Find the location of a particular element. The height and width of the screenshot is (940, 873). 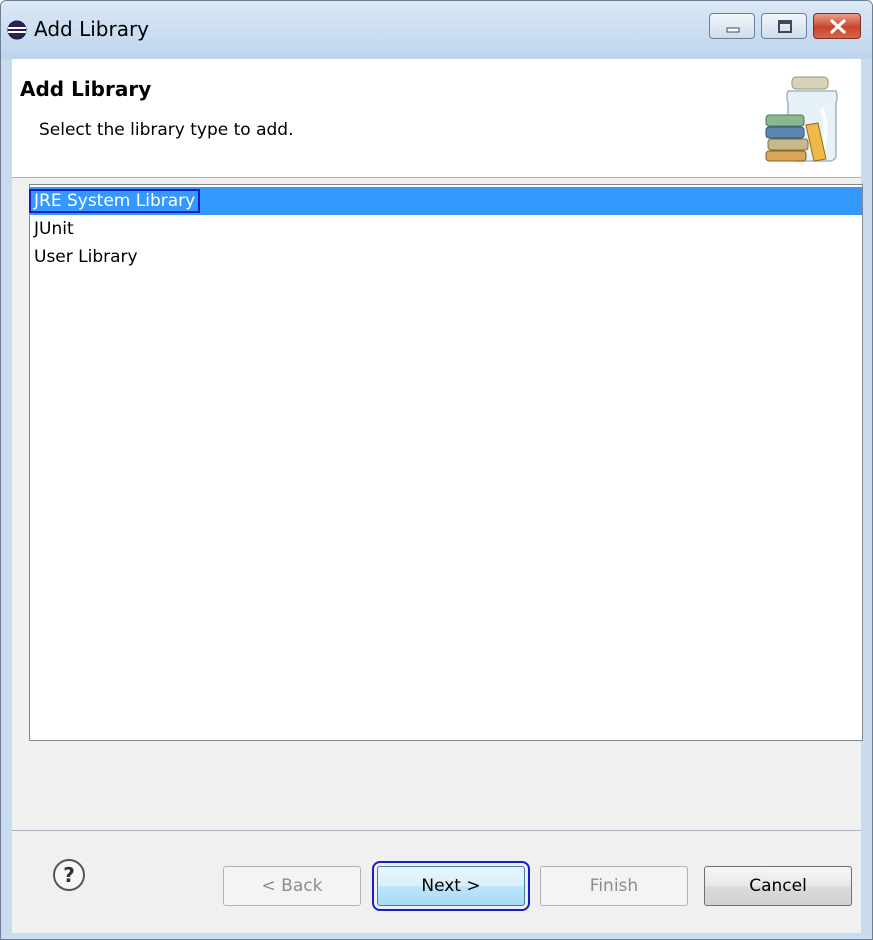

button-bar: ? < Back Next > Finish Cancel is located at coordinates (436, 881).